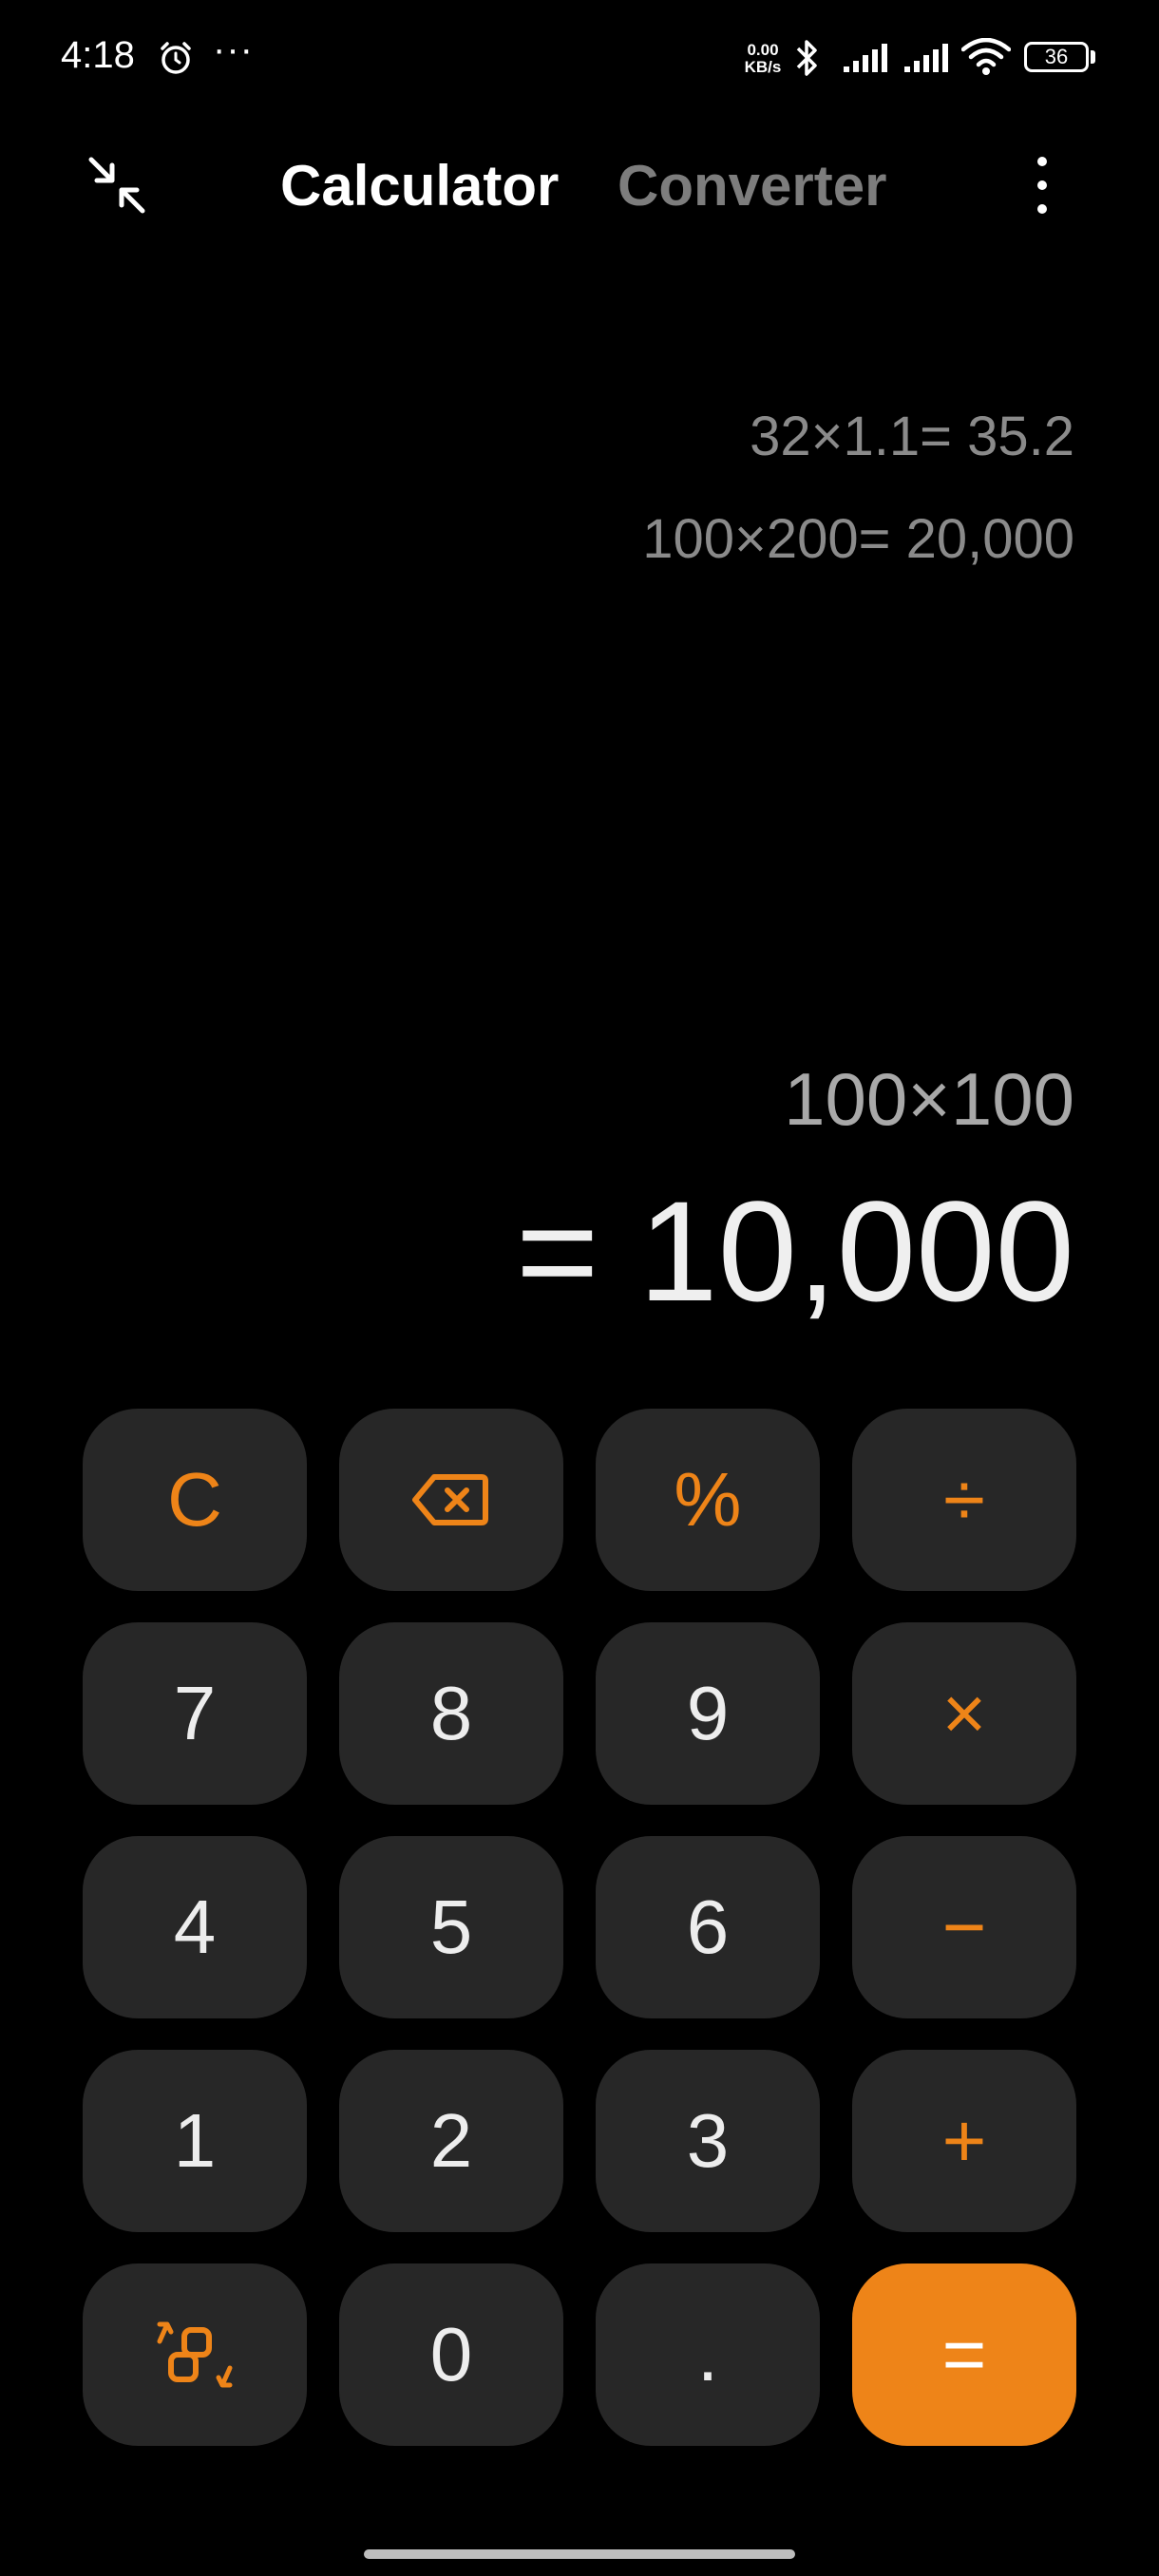  I want to click on status-bar: 4:18 ··· 0.00 KB/s 36, so click(579, 57).